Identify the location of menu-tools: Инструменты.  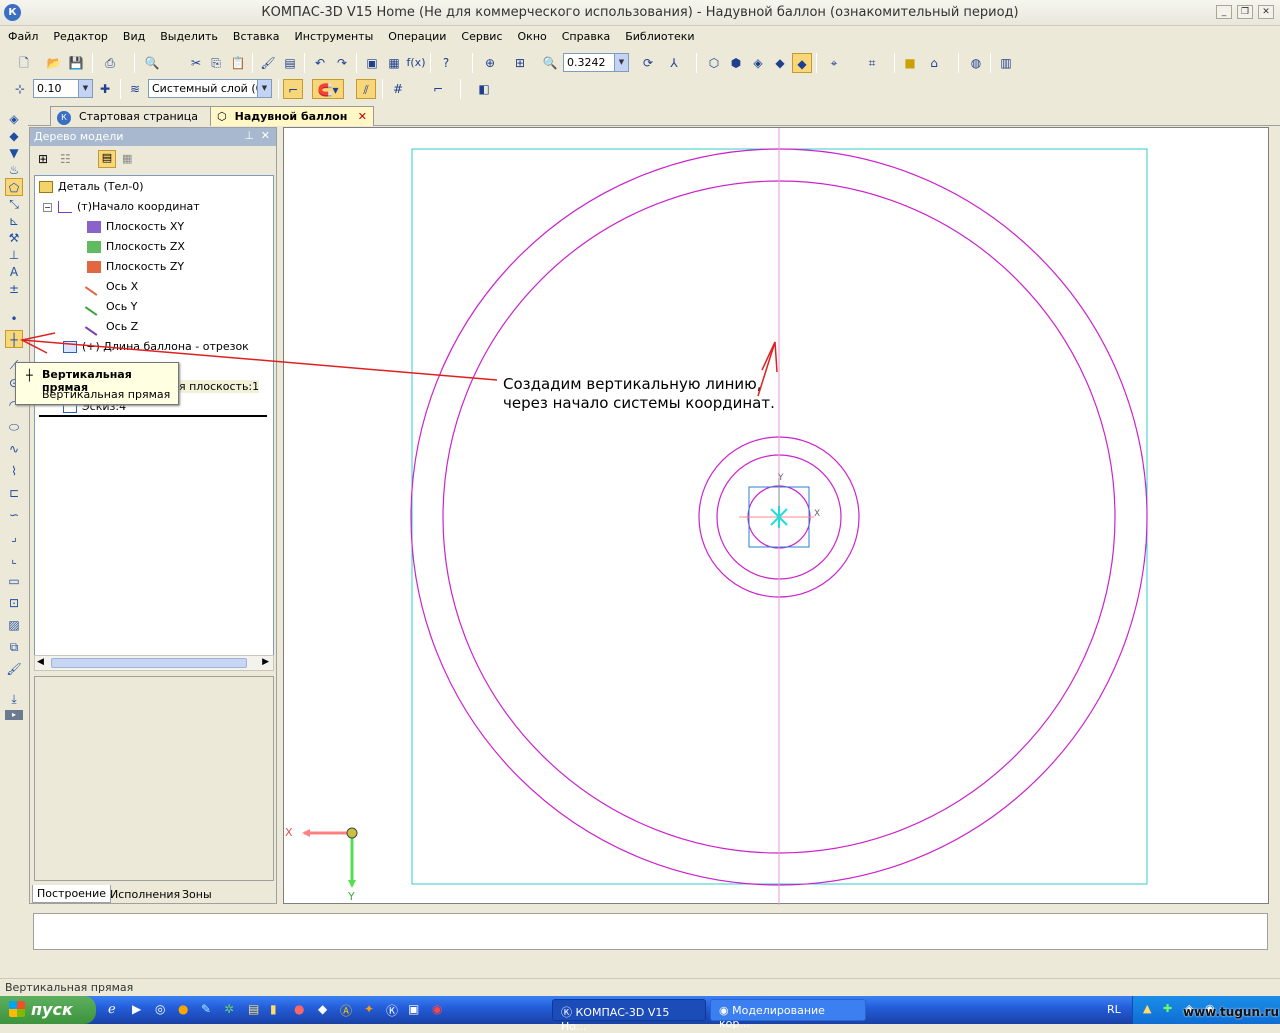
(334, 35).